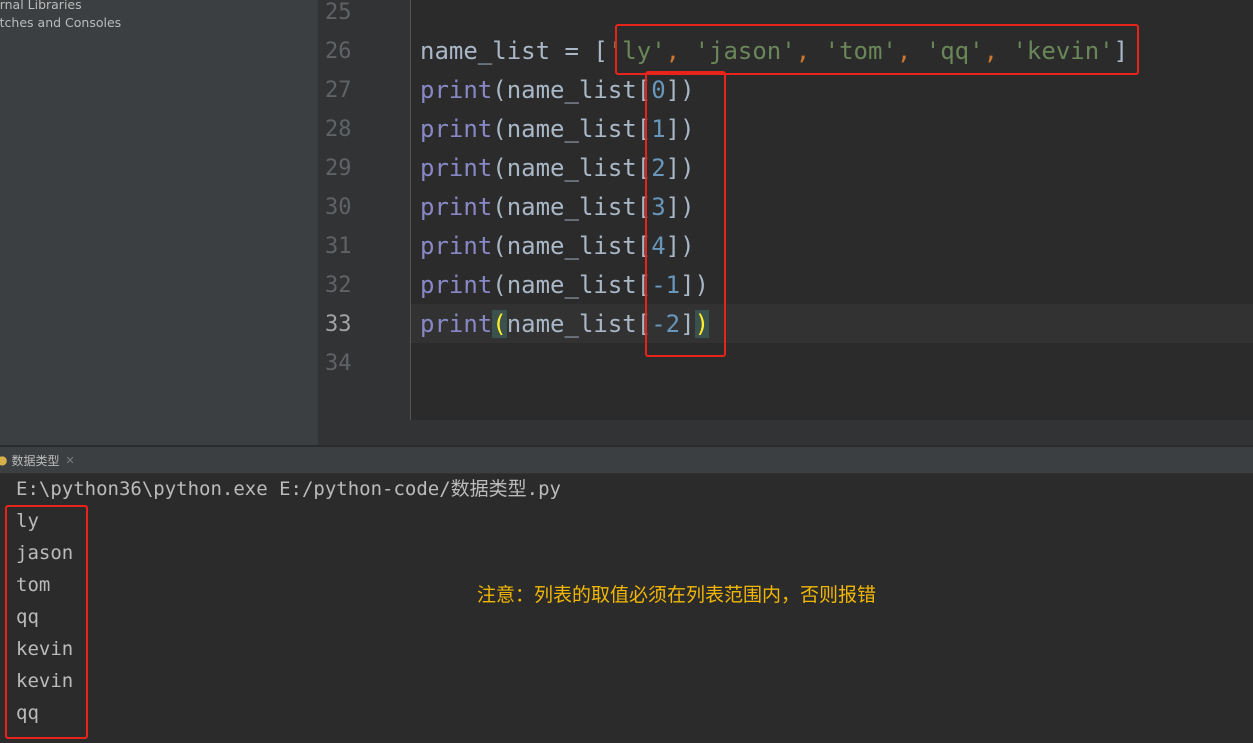  What do you see at coordinates (46, 622) in the screenshot?
I see `annotation-box-output` at bounding box center [46, 622].